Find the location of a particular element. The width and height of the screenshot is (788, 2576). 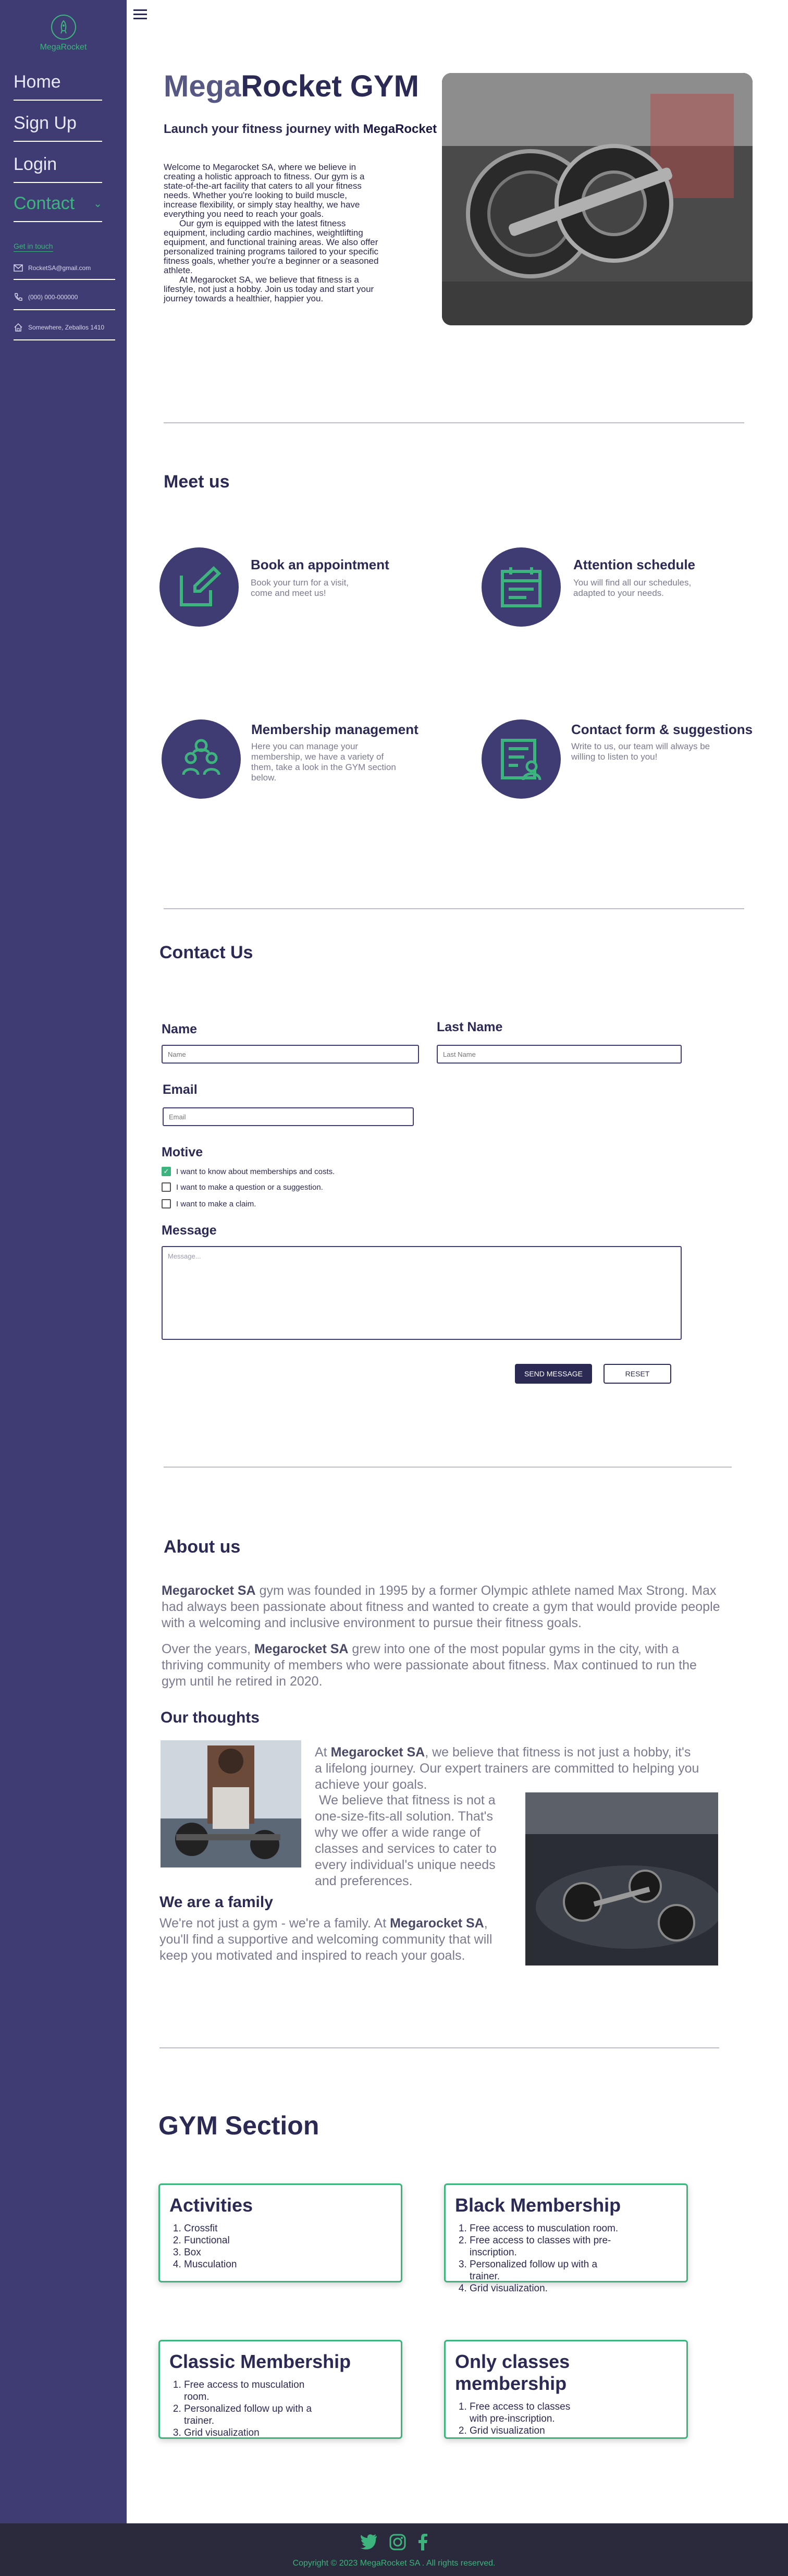

calendar-icon is located at coordinates (521, 587).